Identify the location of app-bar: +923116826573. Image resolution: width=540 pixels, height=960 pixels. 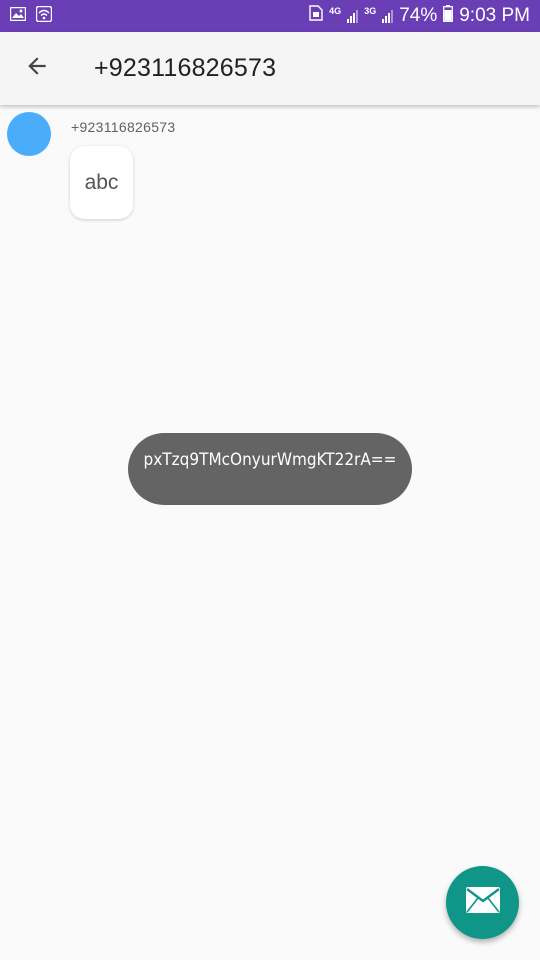
(270, 68).